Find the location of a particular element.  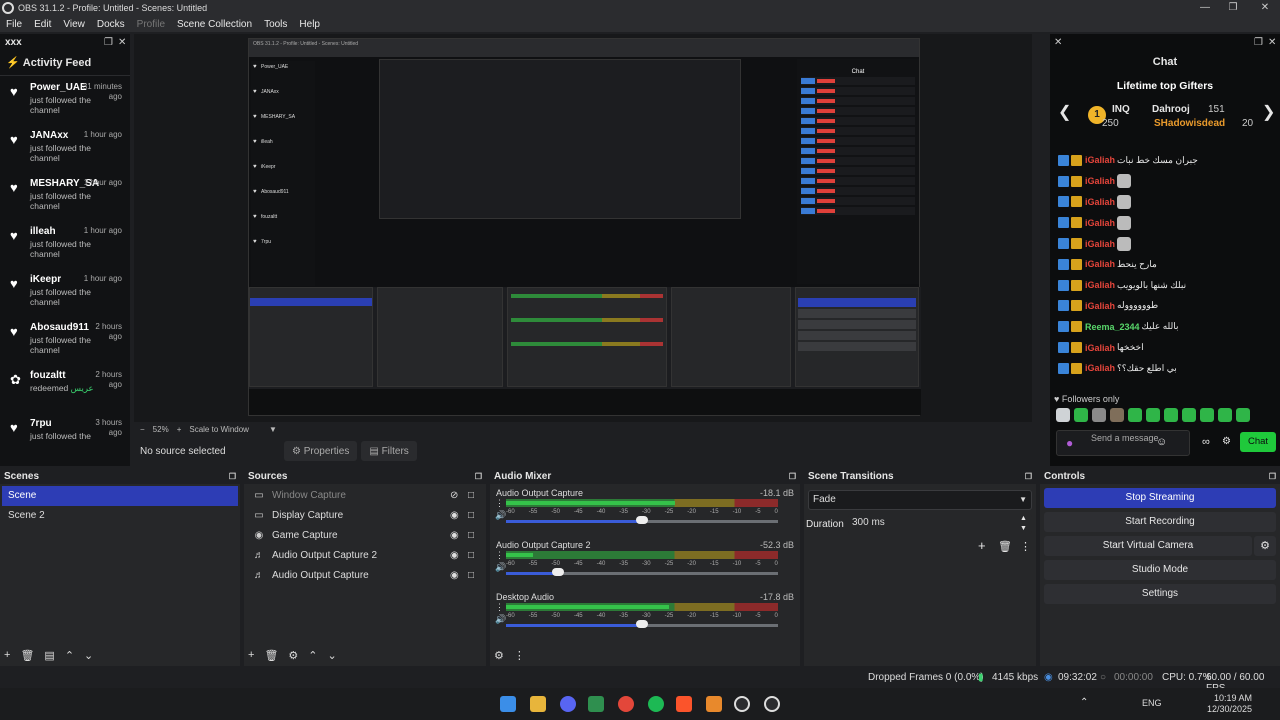

discord-icon is located at coordinates (568, 704).